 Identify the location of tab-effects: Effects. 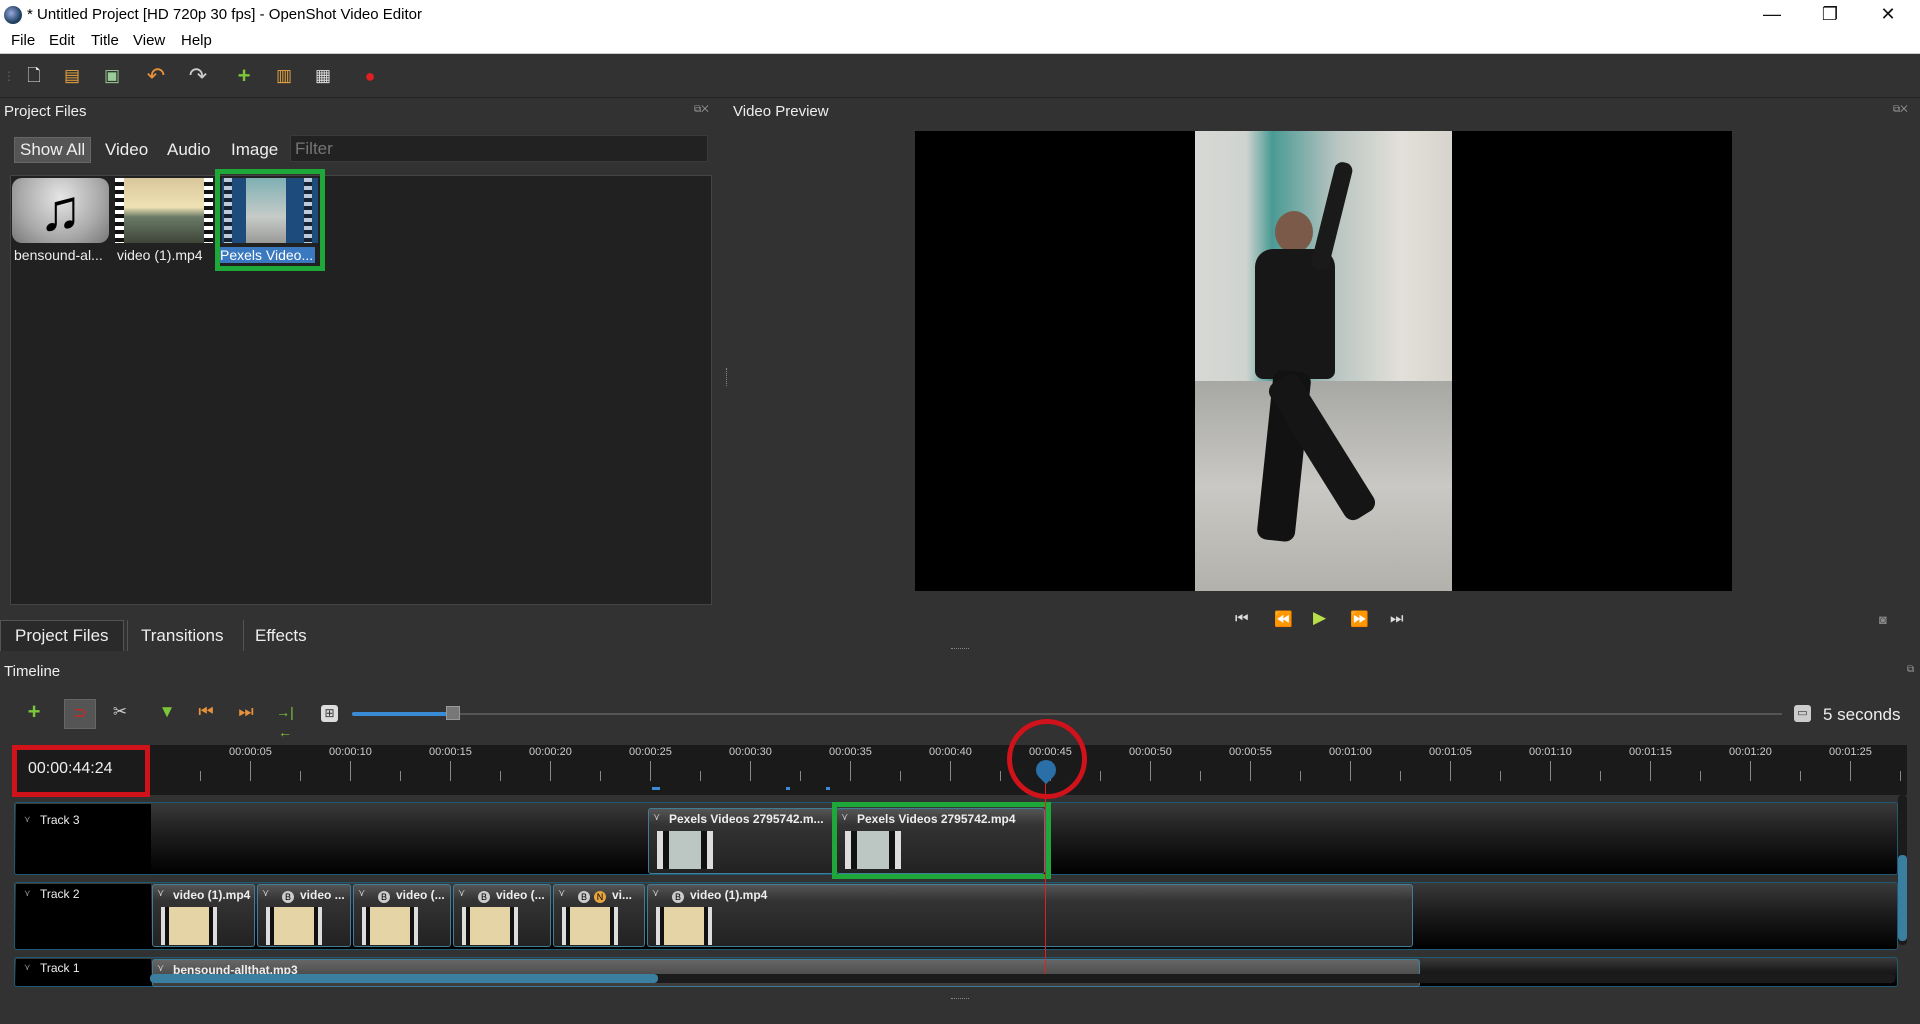
(281, 636).